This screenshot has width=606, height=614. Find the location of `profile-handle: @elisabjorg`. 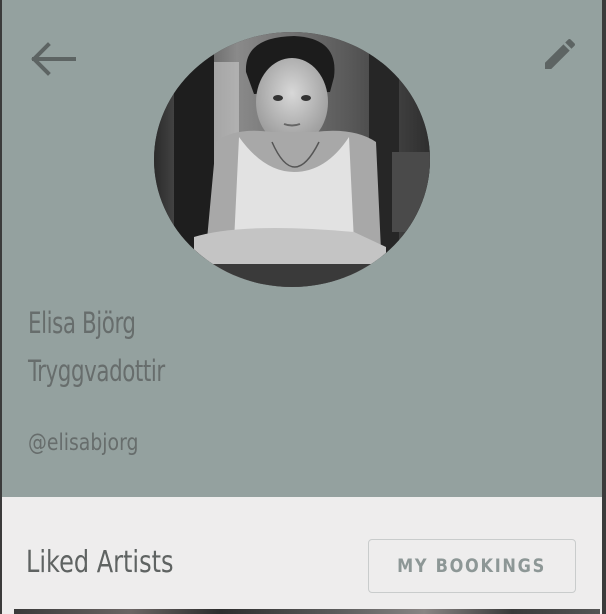

profile-handle: @elisabjorg is located at coordinates (83, 443).